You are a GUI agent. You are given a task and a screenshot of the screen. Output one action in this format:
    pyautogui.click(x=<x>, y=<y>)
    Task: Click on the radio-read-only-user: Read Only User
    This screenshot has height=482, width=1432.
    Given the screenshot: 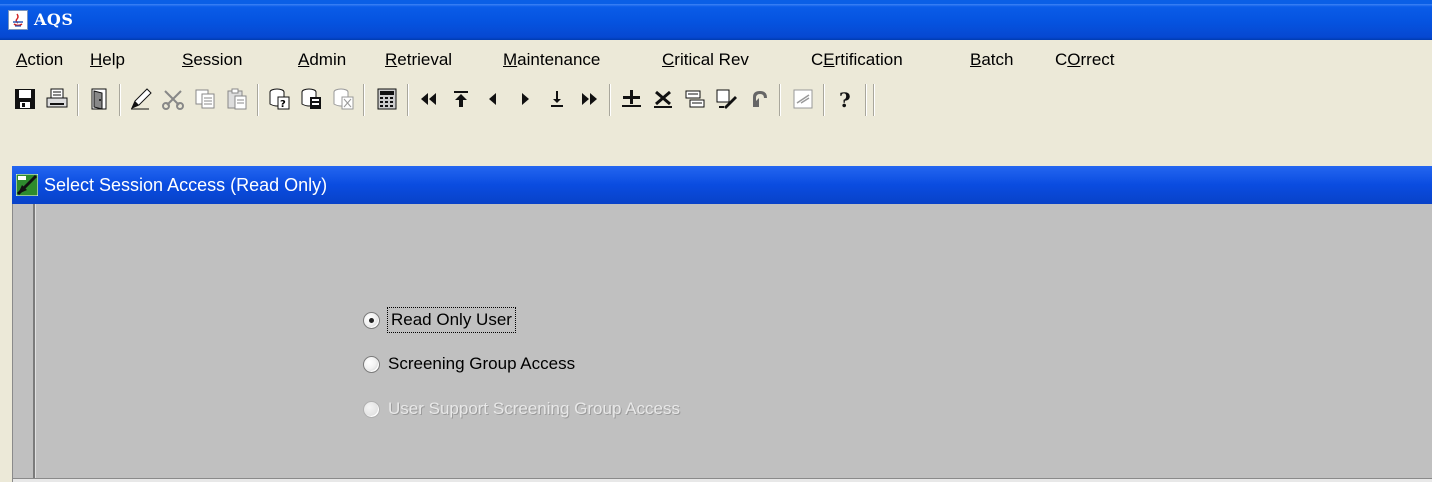 What is the action you would take?
    pyautogui.click(x=439, y=320)
    